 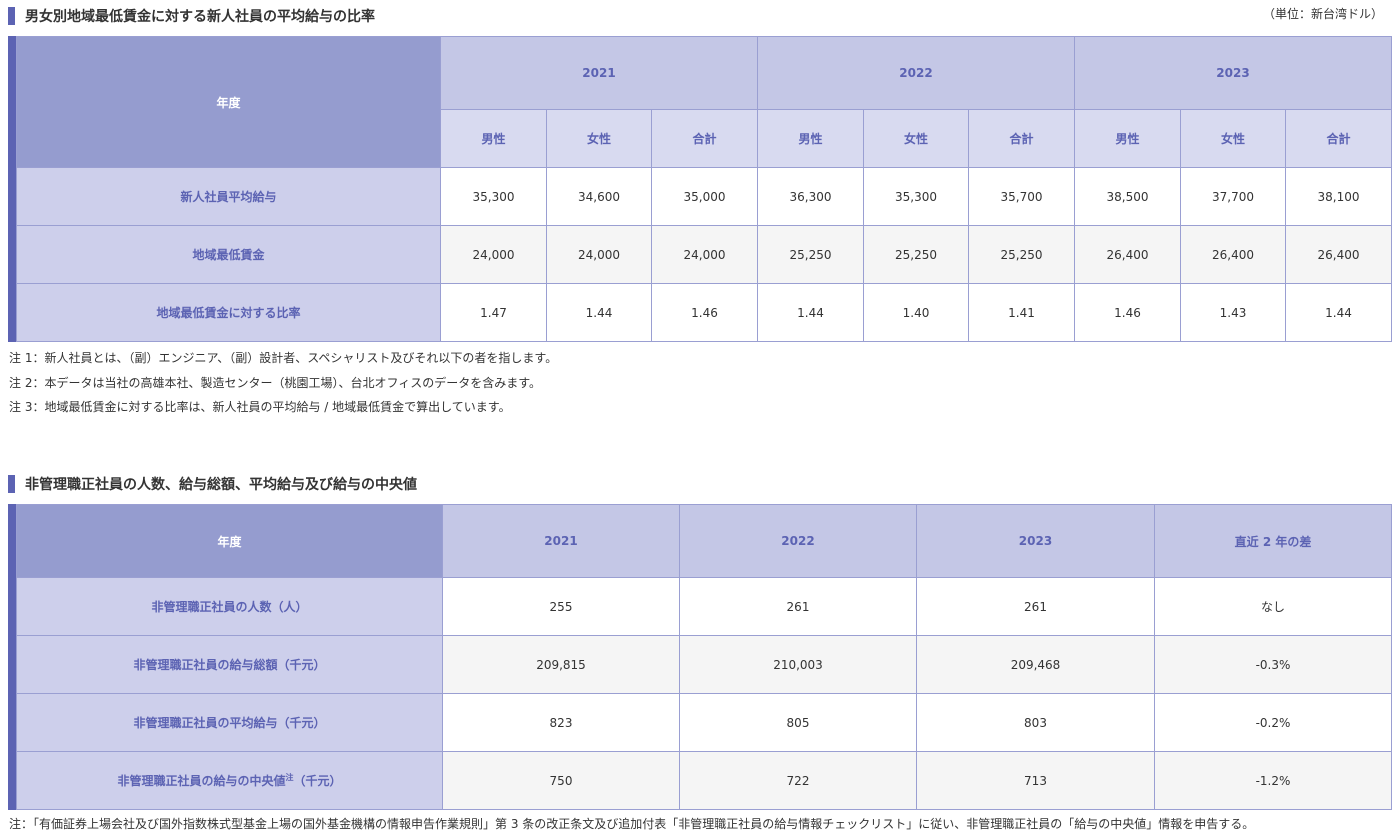 What do you see at coordinates (1273, 722) in the screenshot?
I see `table-cell: -0.2%` at bounding box center [1273, 722].